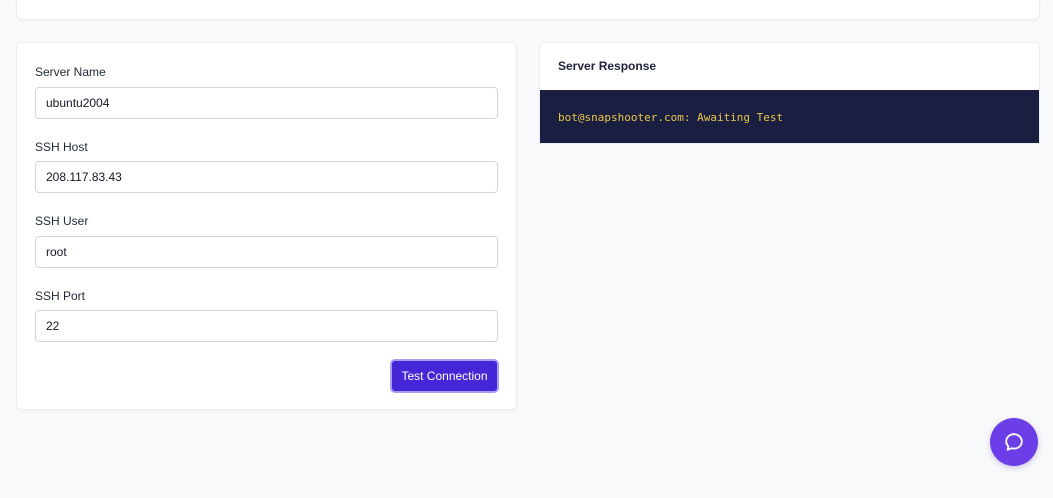  Describe the element at coordinates (62, 221) in the screenshot. I see `ssh-user-label: SSH User` at that location.